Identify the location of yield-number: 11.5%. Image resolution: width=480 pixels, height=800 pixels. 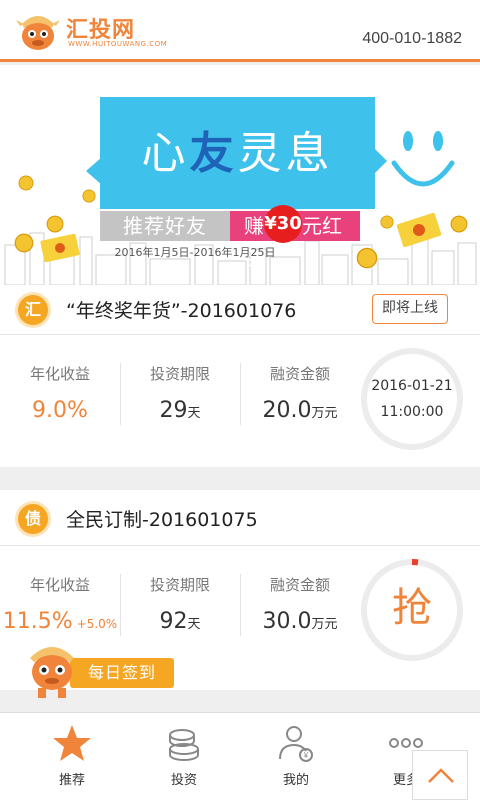
(37, 621).